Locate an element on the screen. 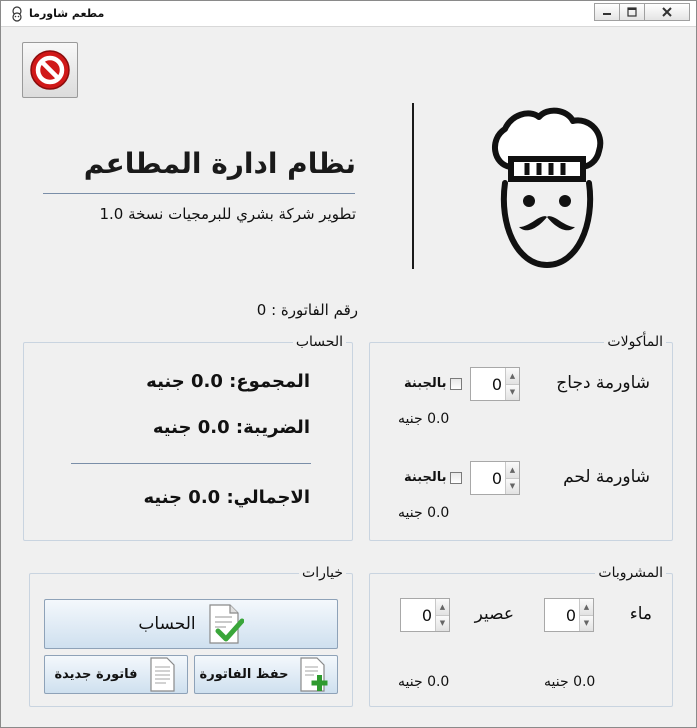  close-icon is located at coordinates (667, 12).